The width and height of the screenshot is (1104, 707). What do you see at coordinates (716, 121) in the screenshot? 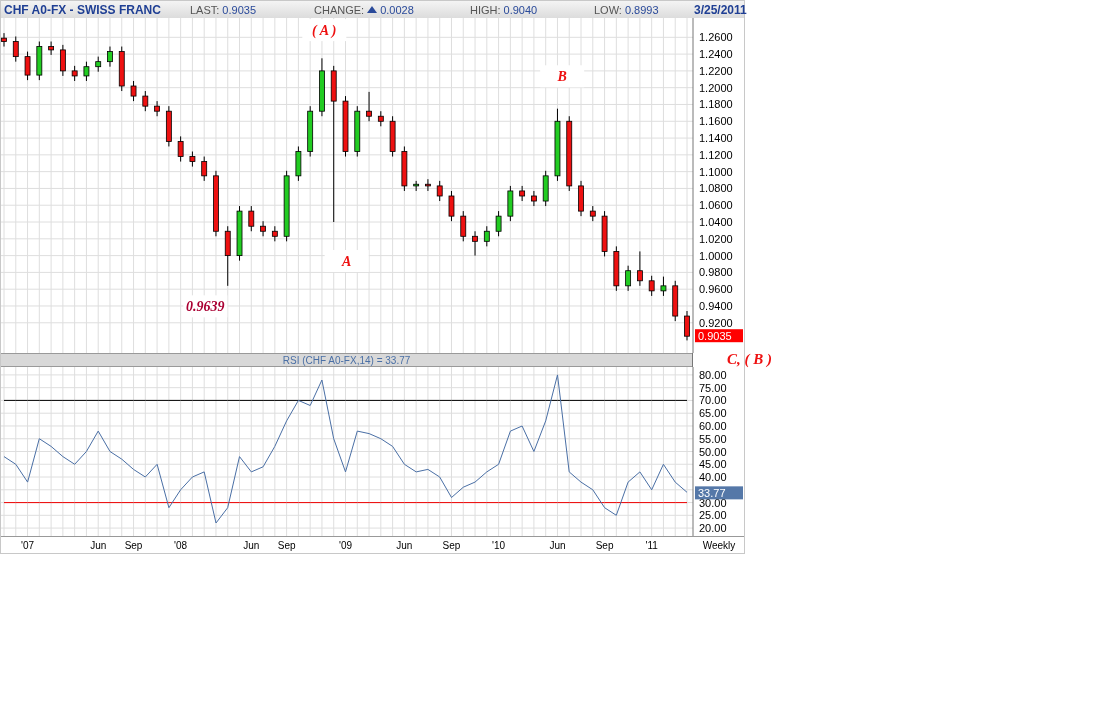
I see `axis-label: 1.1600` at bounding box center [716, 121].